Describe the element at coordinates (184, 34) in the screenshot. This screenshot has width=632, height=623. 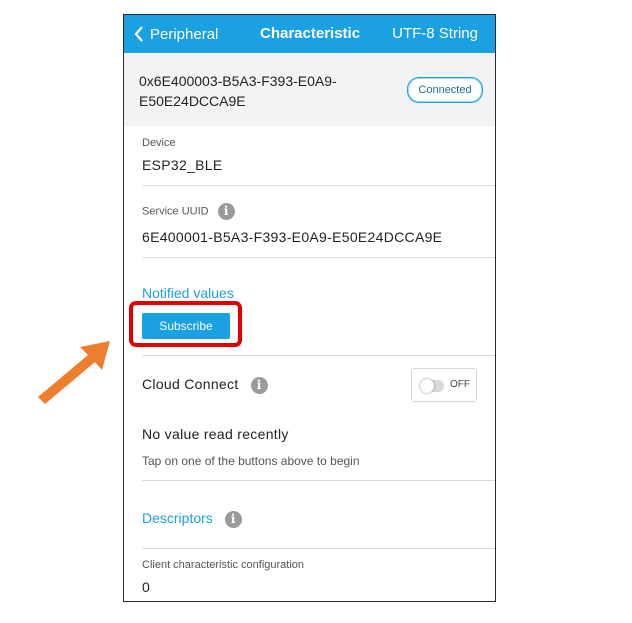
I see `back-label: Peripheral` at that location.